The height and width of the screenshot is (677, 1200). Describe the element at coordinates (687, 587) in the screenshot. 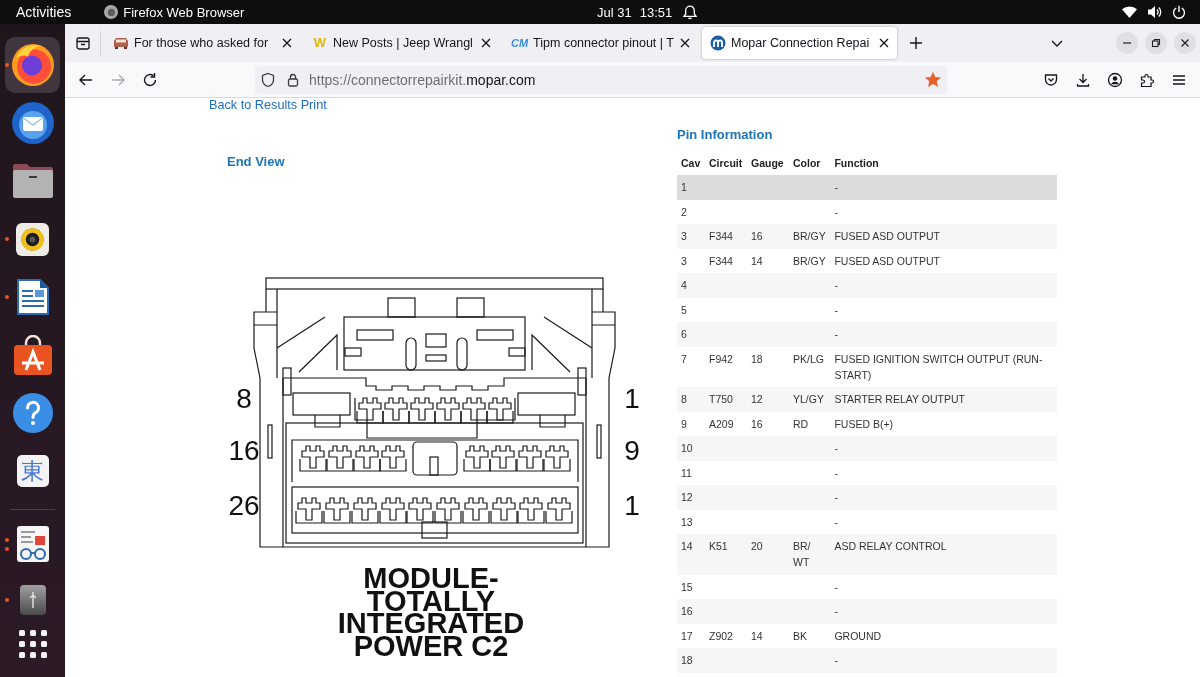

I see `table-cell-text: 15` at that location.